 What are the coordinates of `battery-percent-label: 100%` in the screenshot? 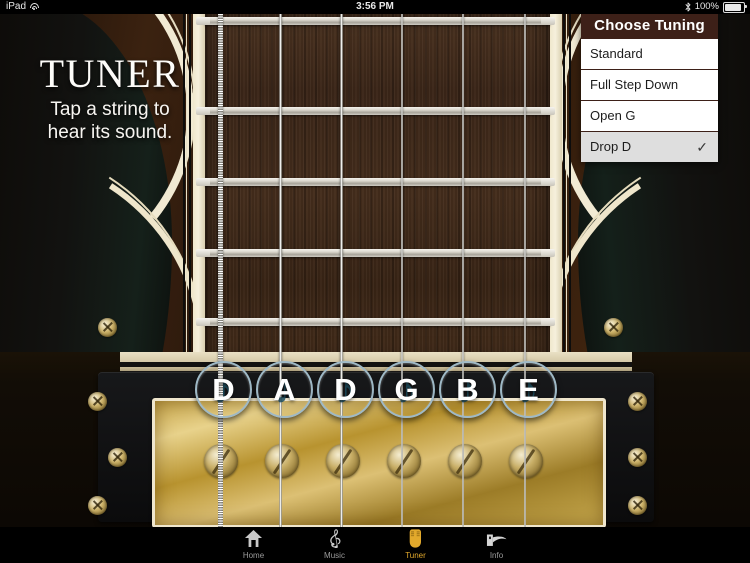 It's located at (706, 6).